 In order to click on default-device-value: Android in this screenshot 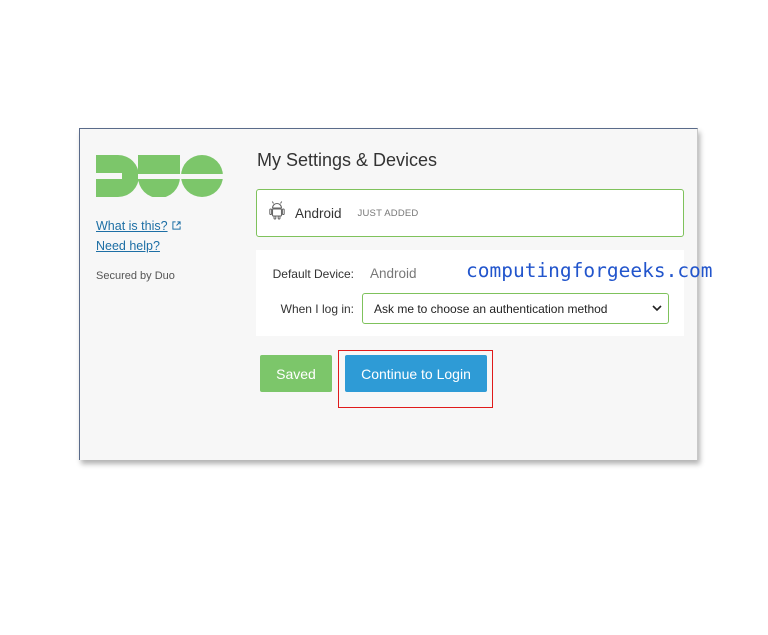, I will do `click(393, 273)`.